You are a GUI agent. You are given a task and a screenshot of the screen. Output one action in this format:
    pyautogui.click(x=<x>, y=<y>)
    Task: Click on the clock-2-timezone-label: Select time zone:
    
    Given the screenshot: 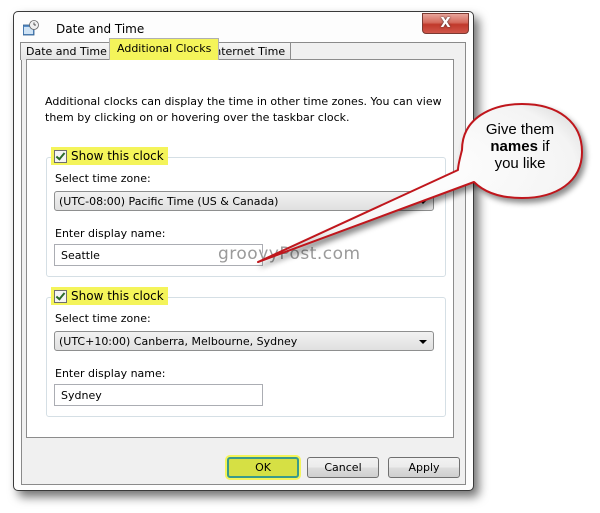 What is the action you would take?
    pyautogui.click(x=103, y=318)
    